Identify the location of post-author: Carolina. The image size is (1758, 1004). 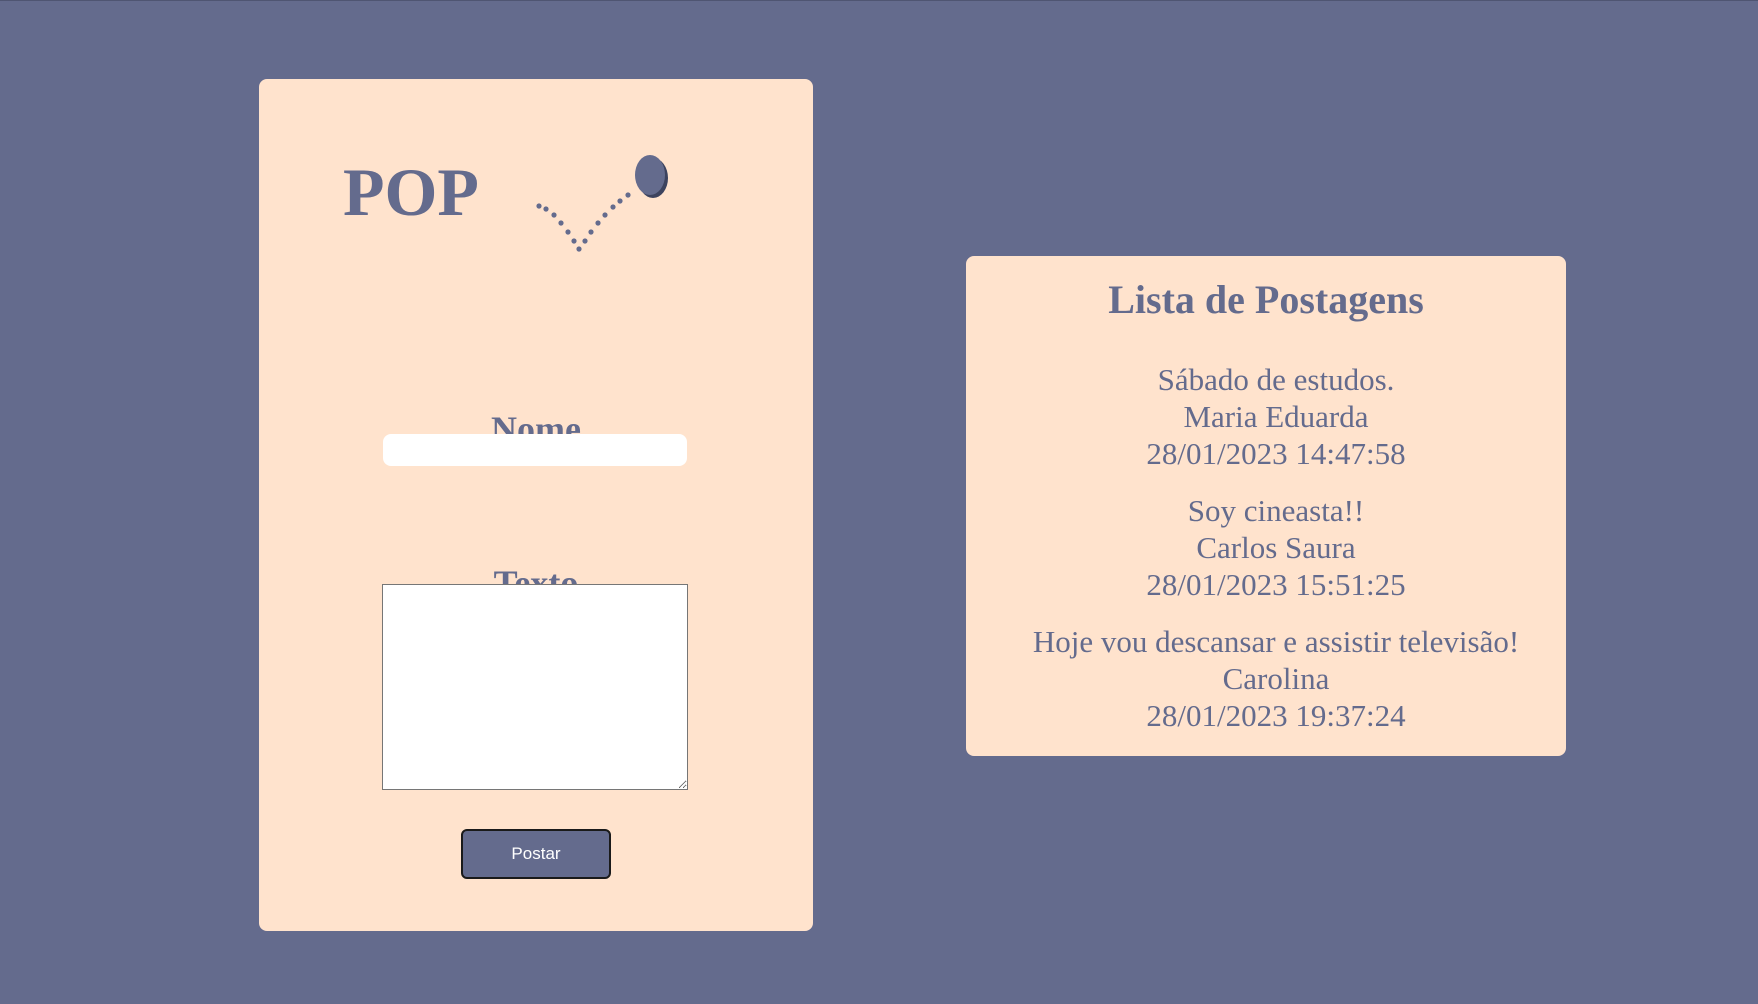
(1276, 678).